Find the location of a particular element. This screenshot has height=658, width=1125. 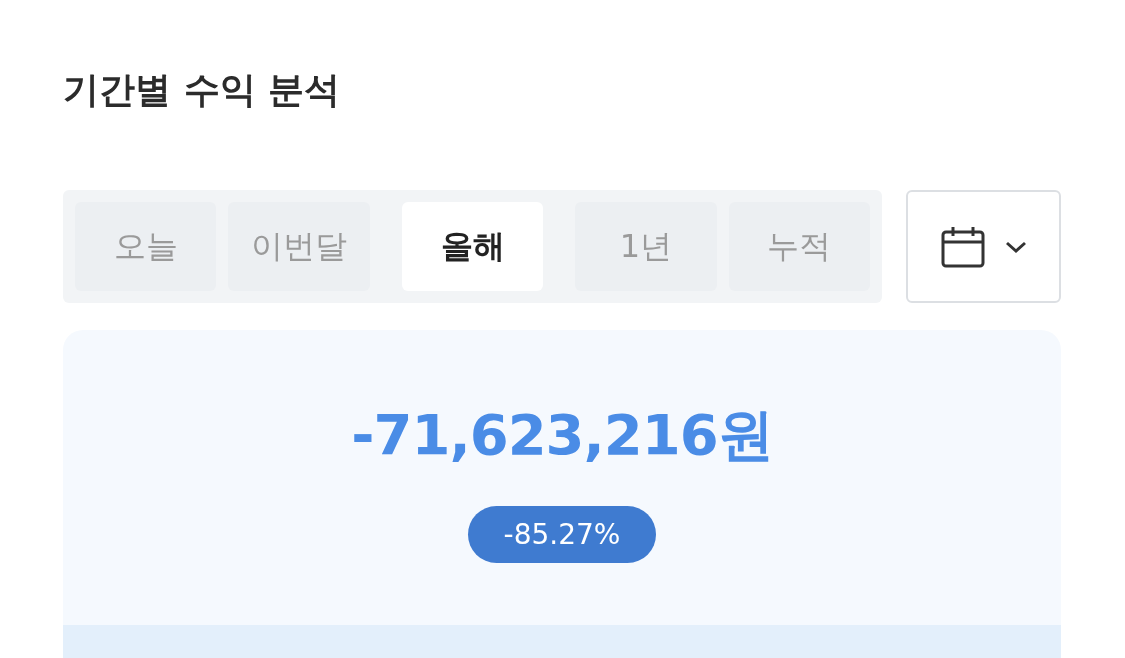

period-tab: 누적 is located at coordinates (799, 246).